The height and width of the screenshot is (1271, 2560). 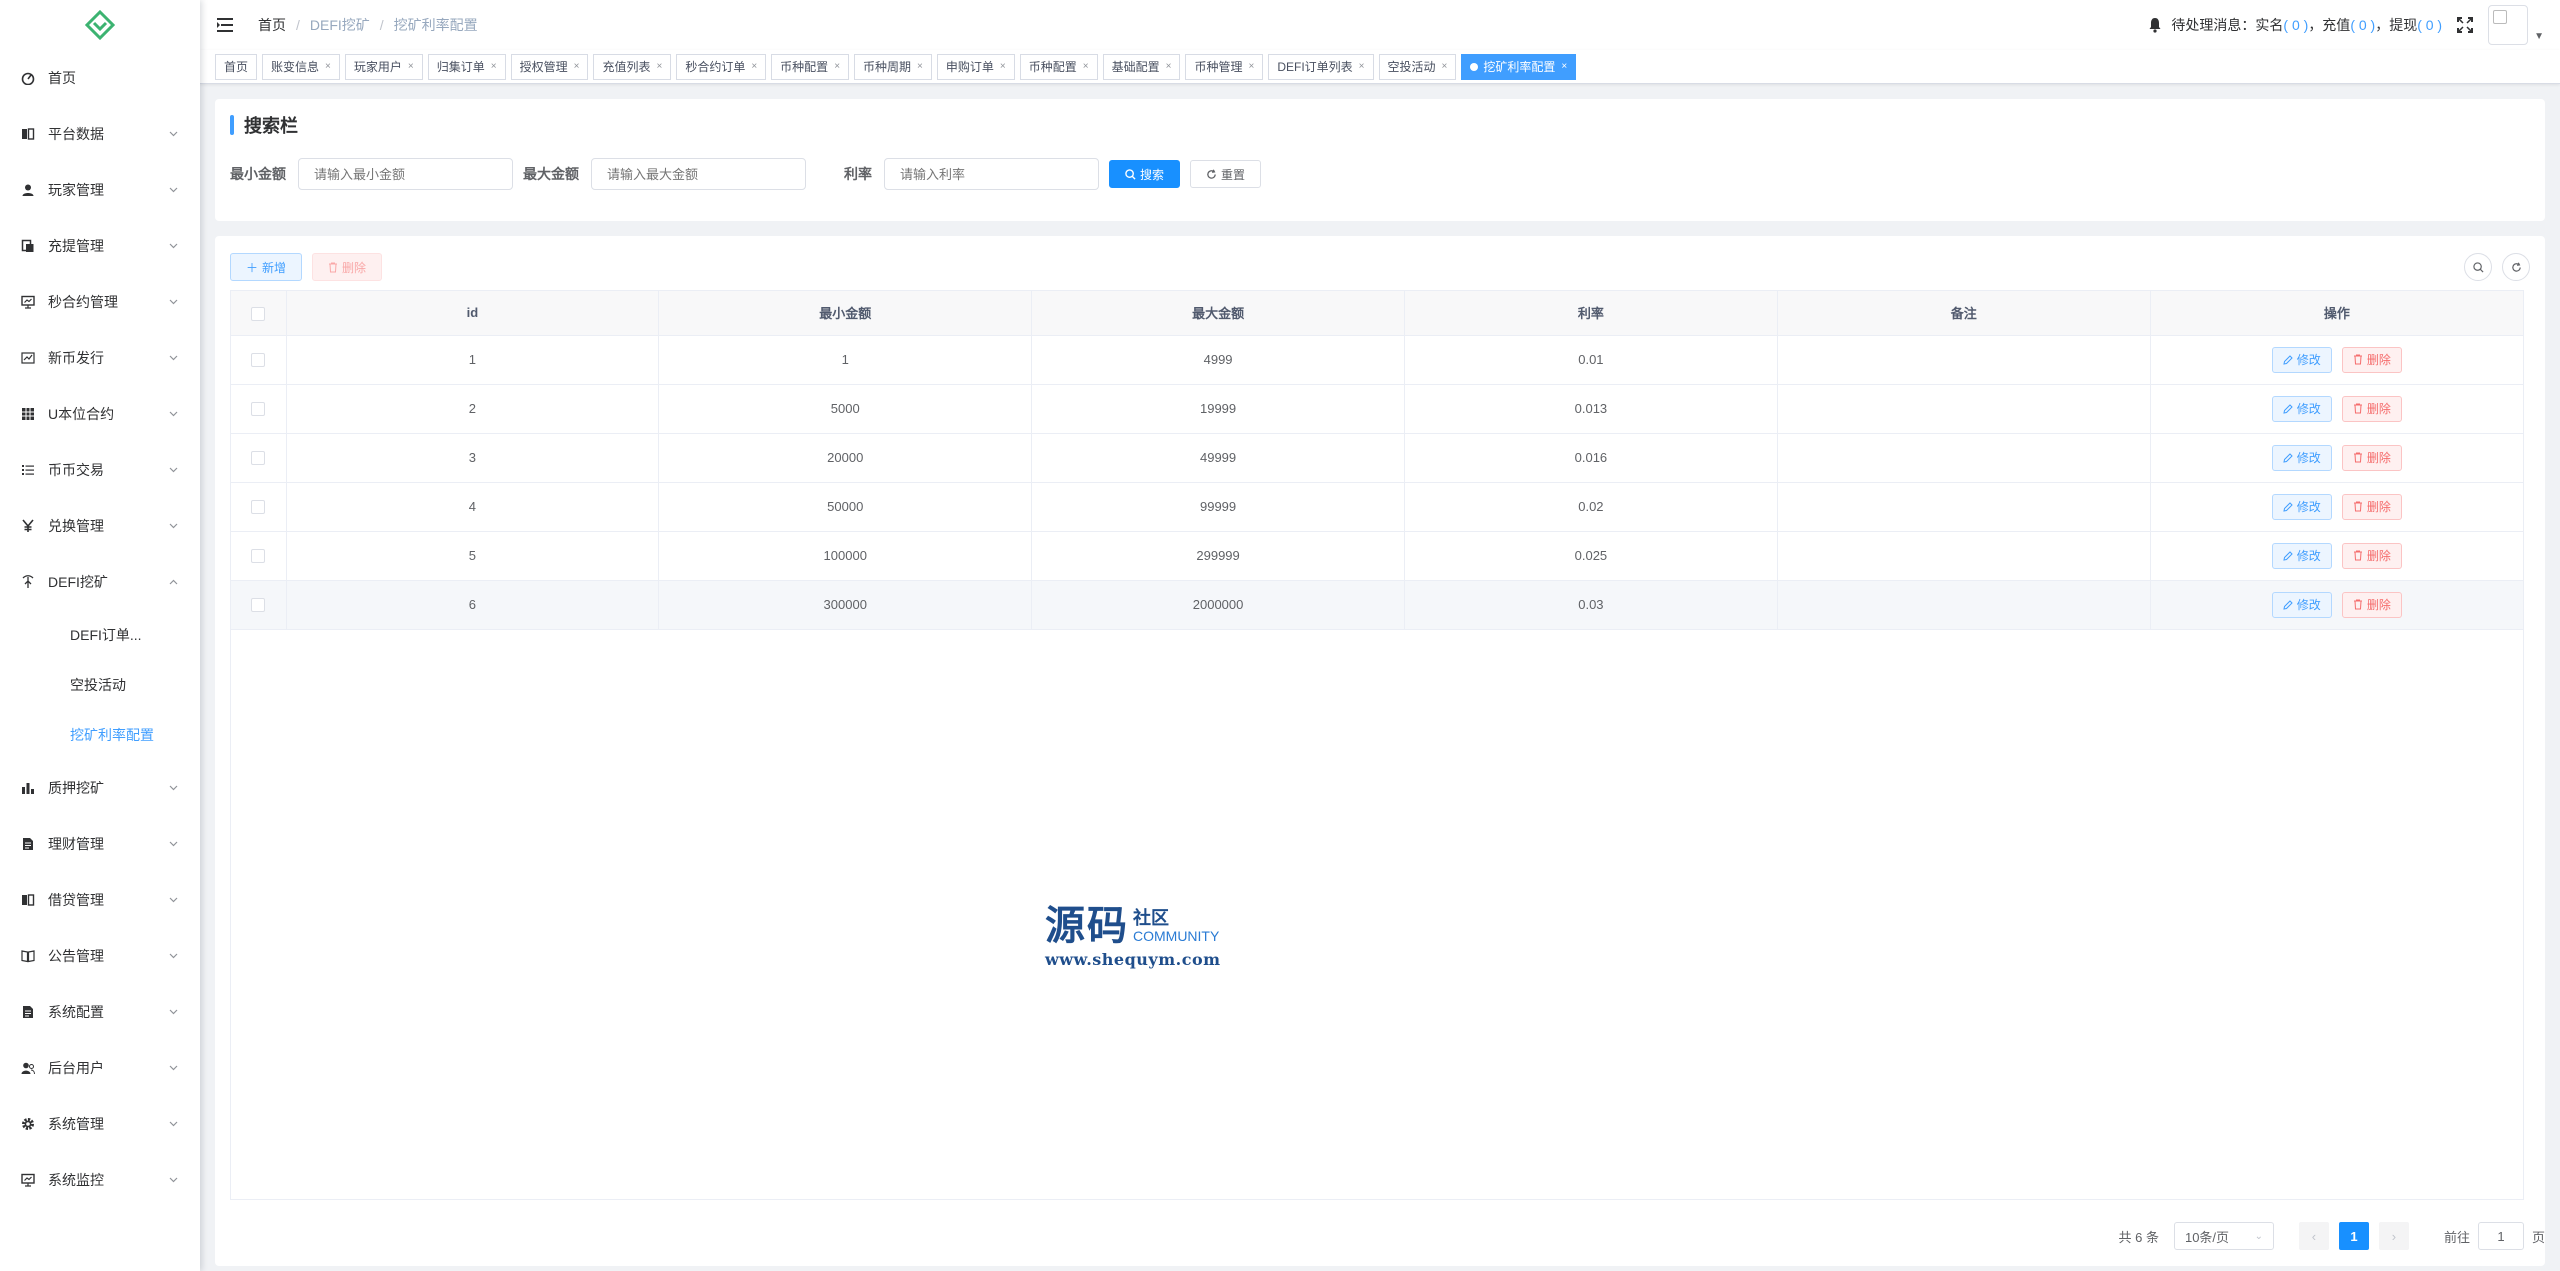 I want to click on select-all-checkbox, so click(x=258, y=313).